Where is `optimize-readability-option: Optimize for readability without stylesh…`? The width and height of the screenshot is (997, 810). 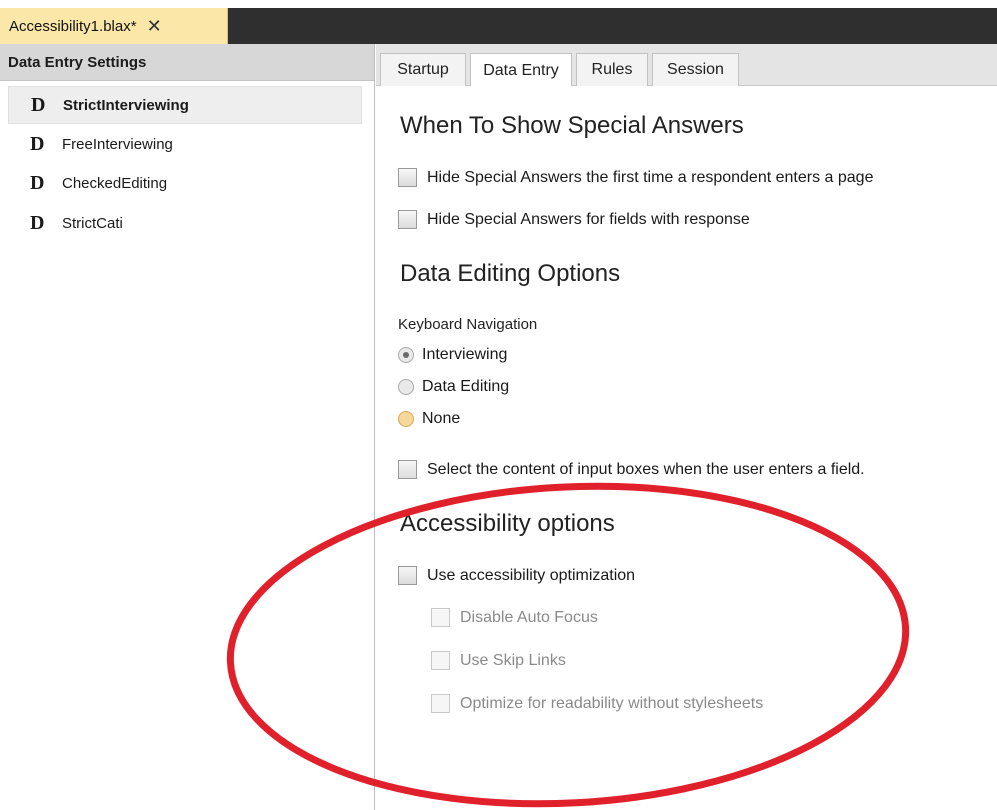
optimize-readability-option: Optimize for readability without stylesh… is located at coordinates (597, 703).